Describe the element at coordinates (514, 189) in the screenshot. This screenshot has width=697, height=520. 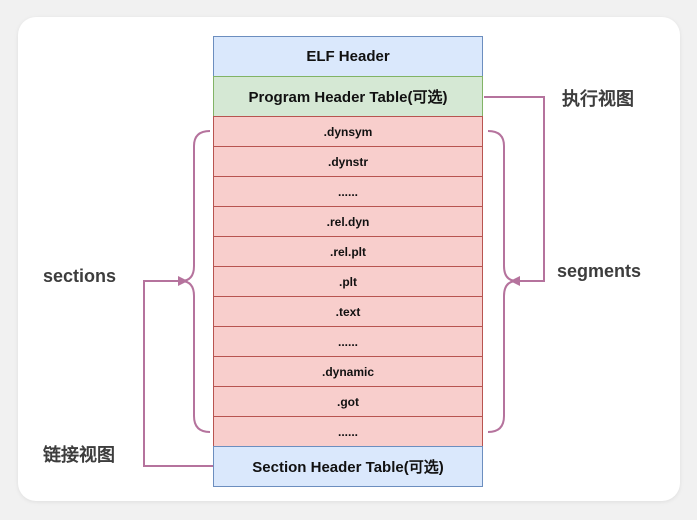
I see `execution-view-connector` at that location.